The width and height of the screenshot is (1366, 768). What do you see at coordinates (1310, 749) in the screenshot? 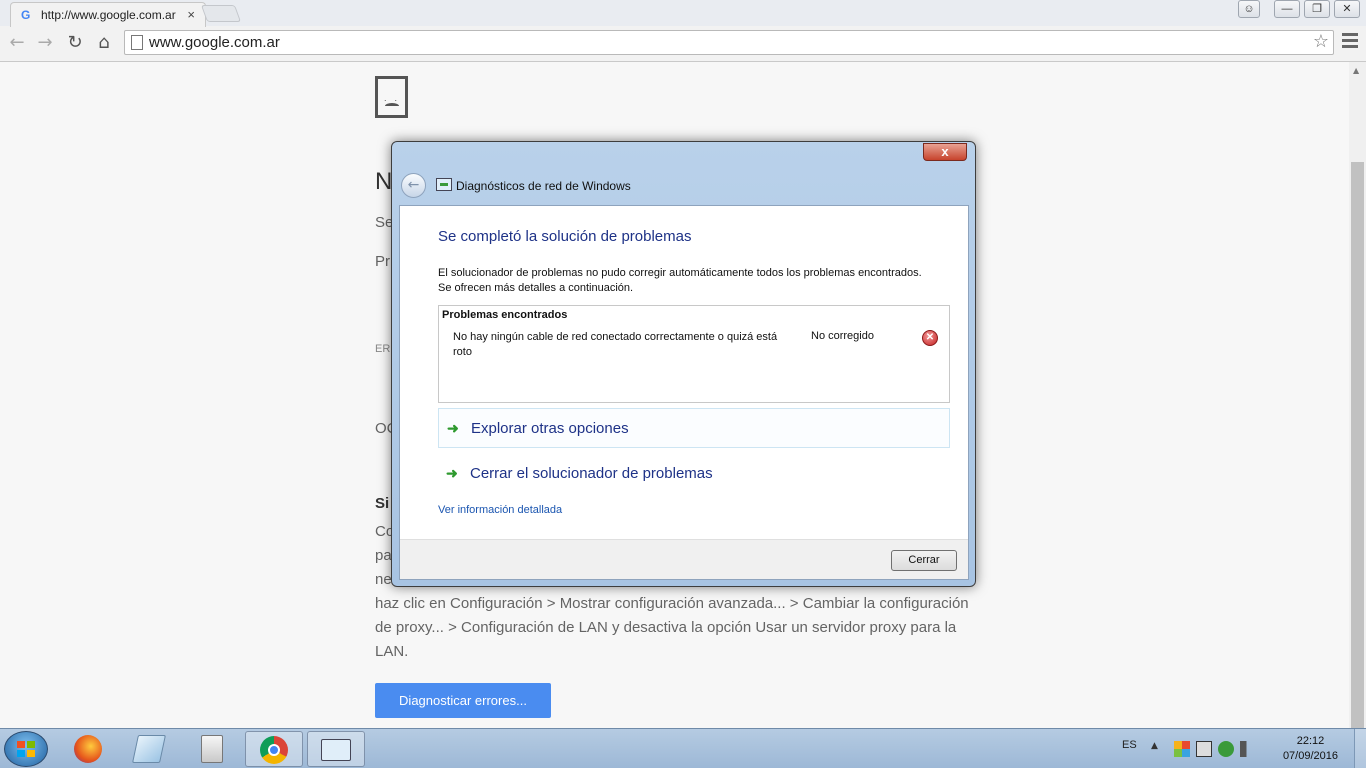
I see `clock: 22:12 07/09/2016` at bounding box center [1310, 749].